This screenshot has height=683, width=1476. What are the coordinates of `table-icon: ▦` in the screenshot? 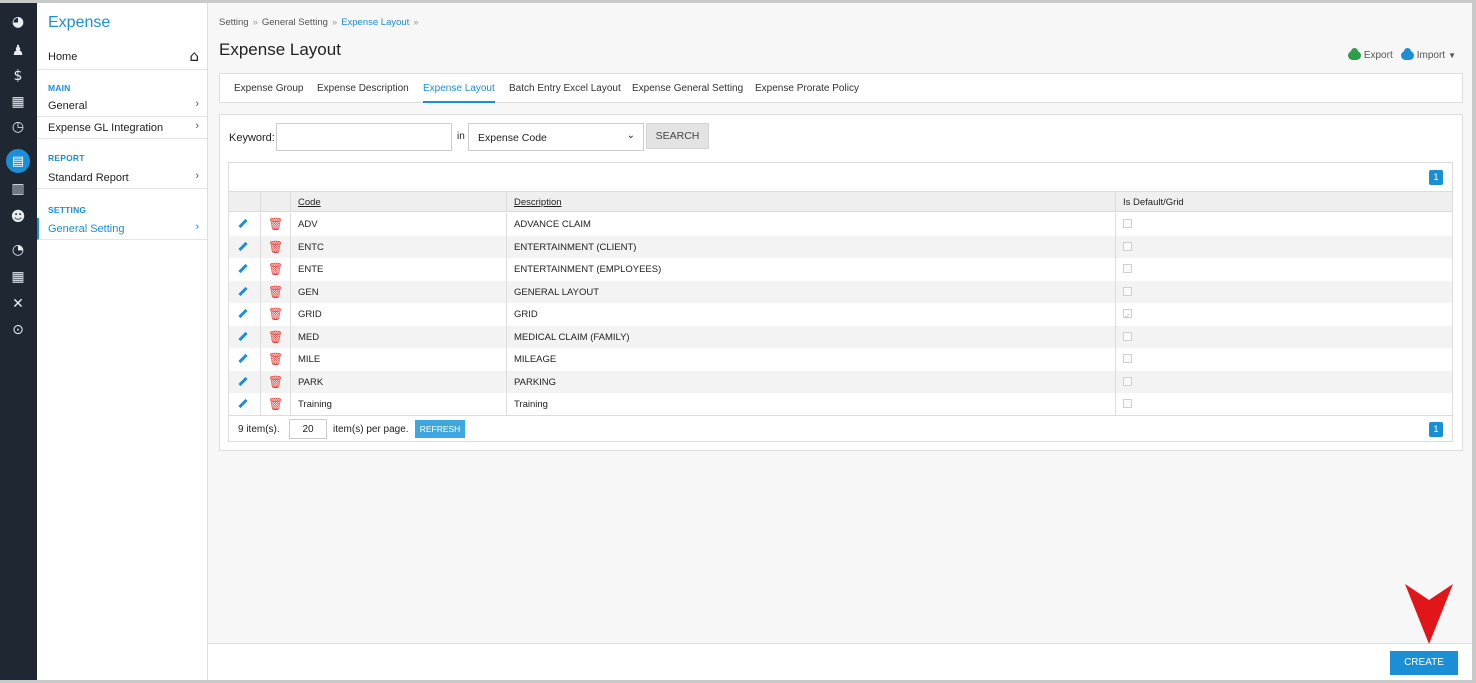 It's located at (18, 277).